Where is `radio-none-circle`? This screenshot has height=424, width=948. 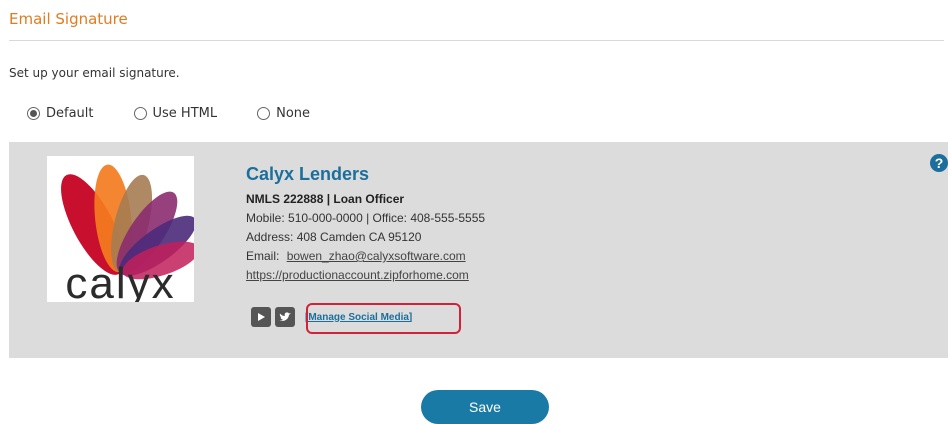 radio-none-circle is located at coordinates (264, 113).